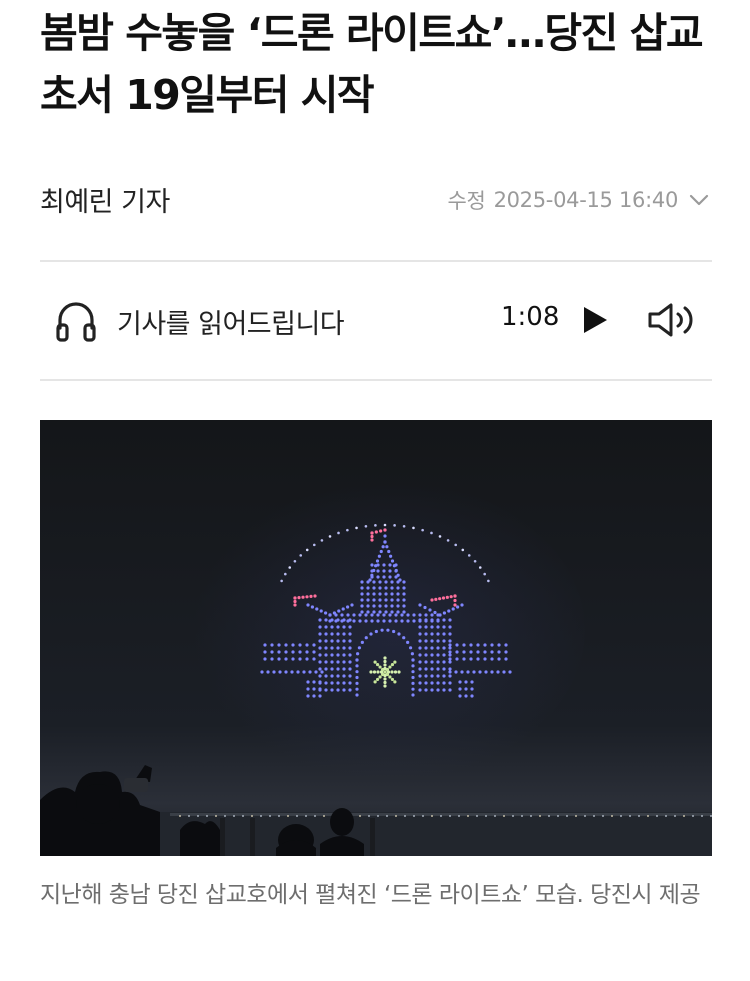 Image resolution: width=750 pixels, height=981 pixels. Describe the element at coordinates (231, 324) in the screenshot. I see `tts-label: 기사를 읽어드립니다` at that location.